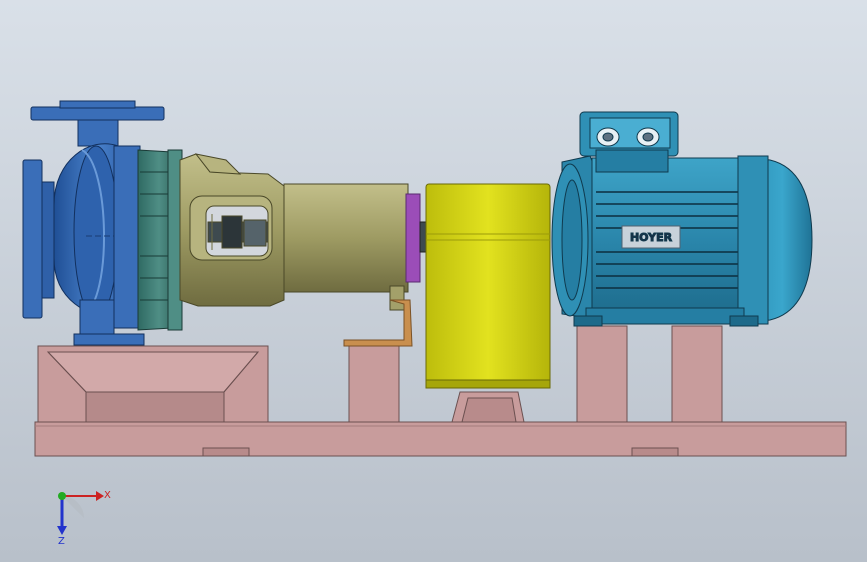  I want to click on z-axis-label: Z, so click(61, 541).